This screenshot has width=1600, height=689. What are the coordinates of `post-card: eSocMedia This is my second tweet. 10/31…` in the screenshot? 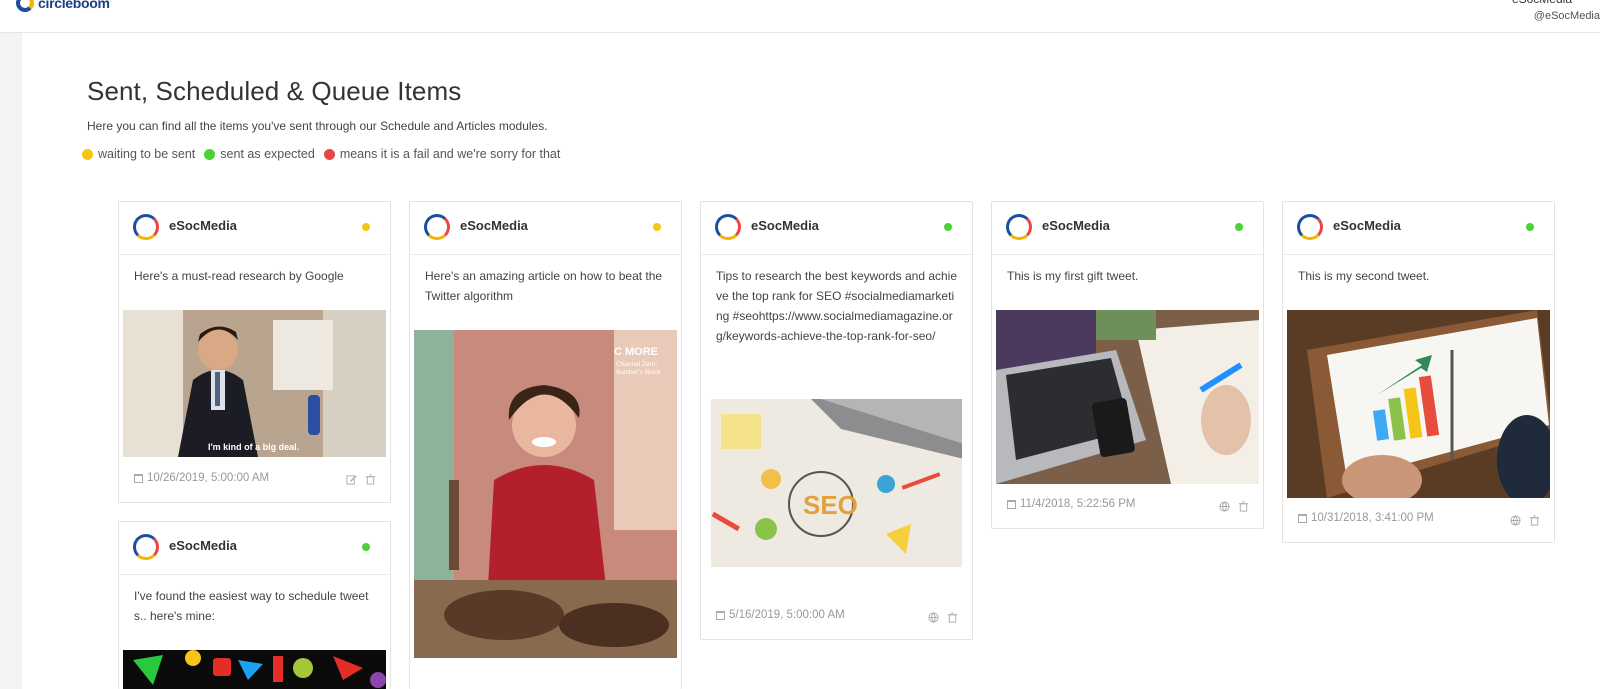 It's located at (1418, 372).